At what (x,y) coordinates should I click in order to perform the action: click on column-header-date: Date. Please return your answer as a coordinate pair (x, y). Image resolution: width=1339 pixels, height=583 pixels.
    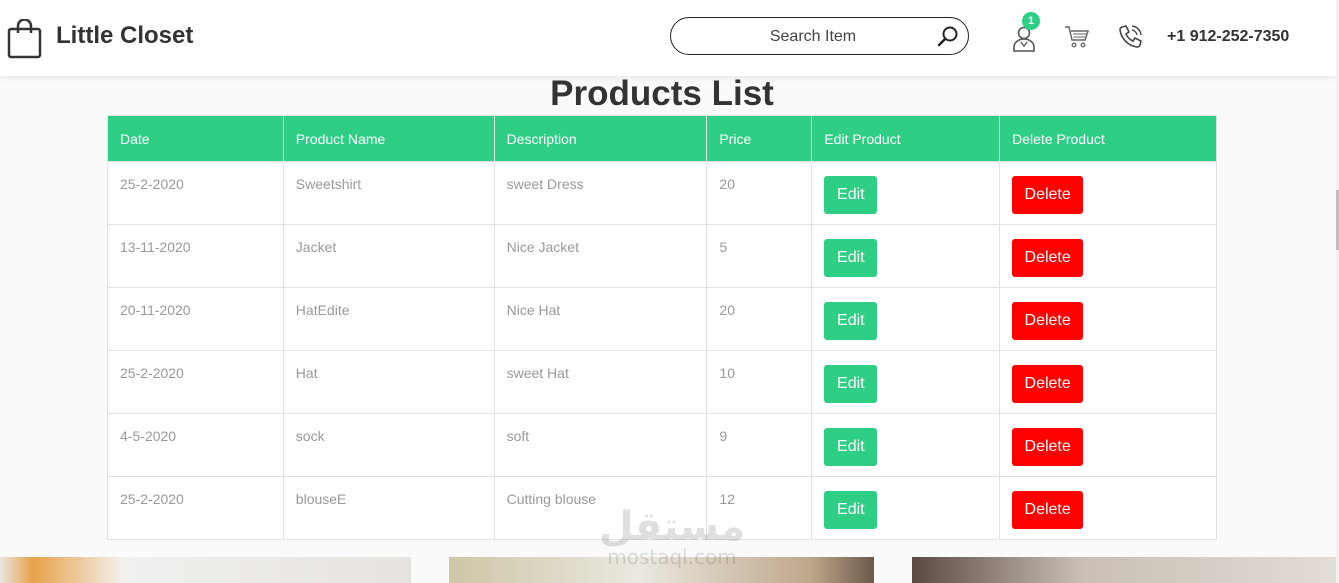
    Looking at the image, I should click on (195, 138).